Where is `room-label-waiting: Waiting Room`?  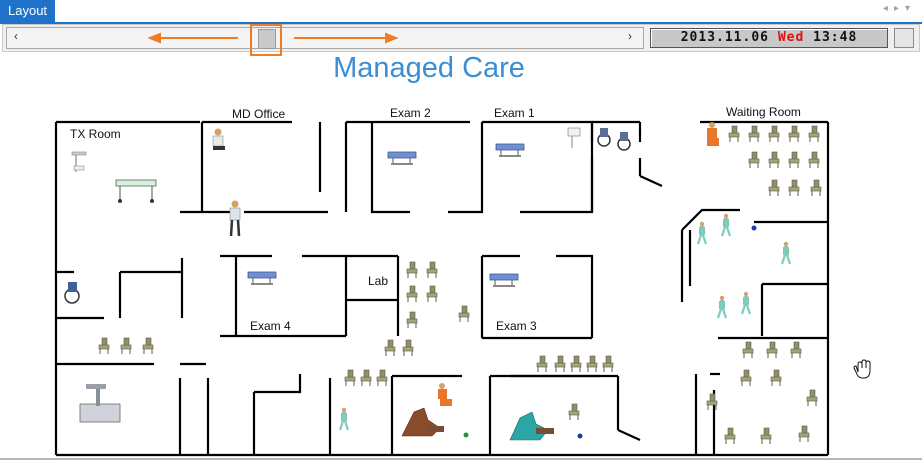 room-label-waiting: Waiting Room is located at coordinates (763, 112).